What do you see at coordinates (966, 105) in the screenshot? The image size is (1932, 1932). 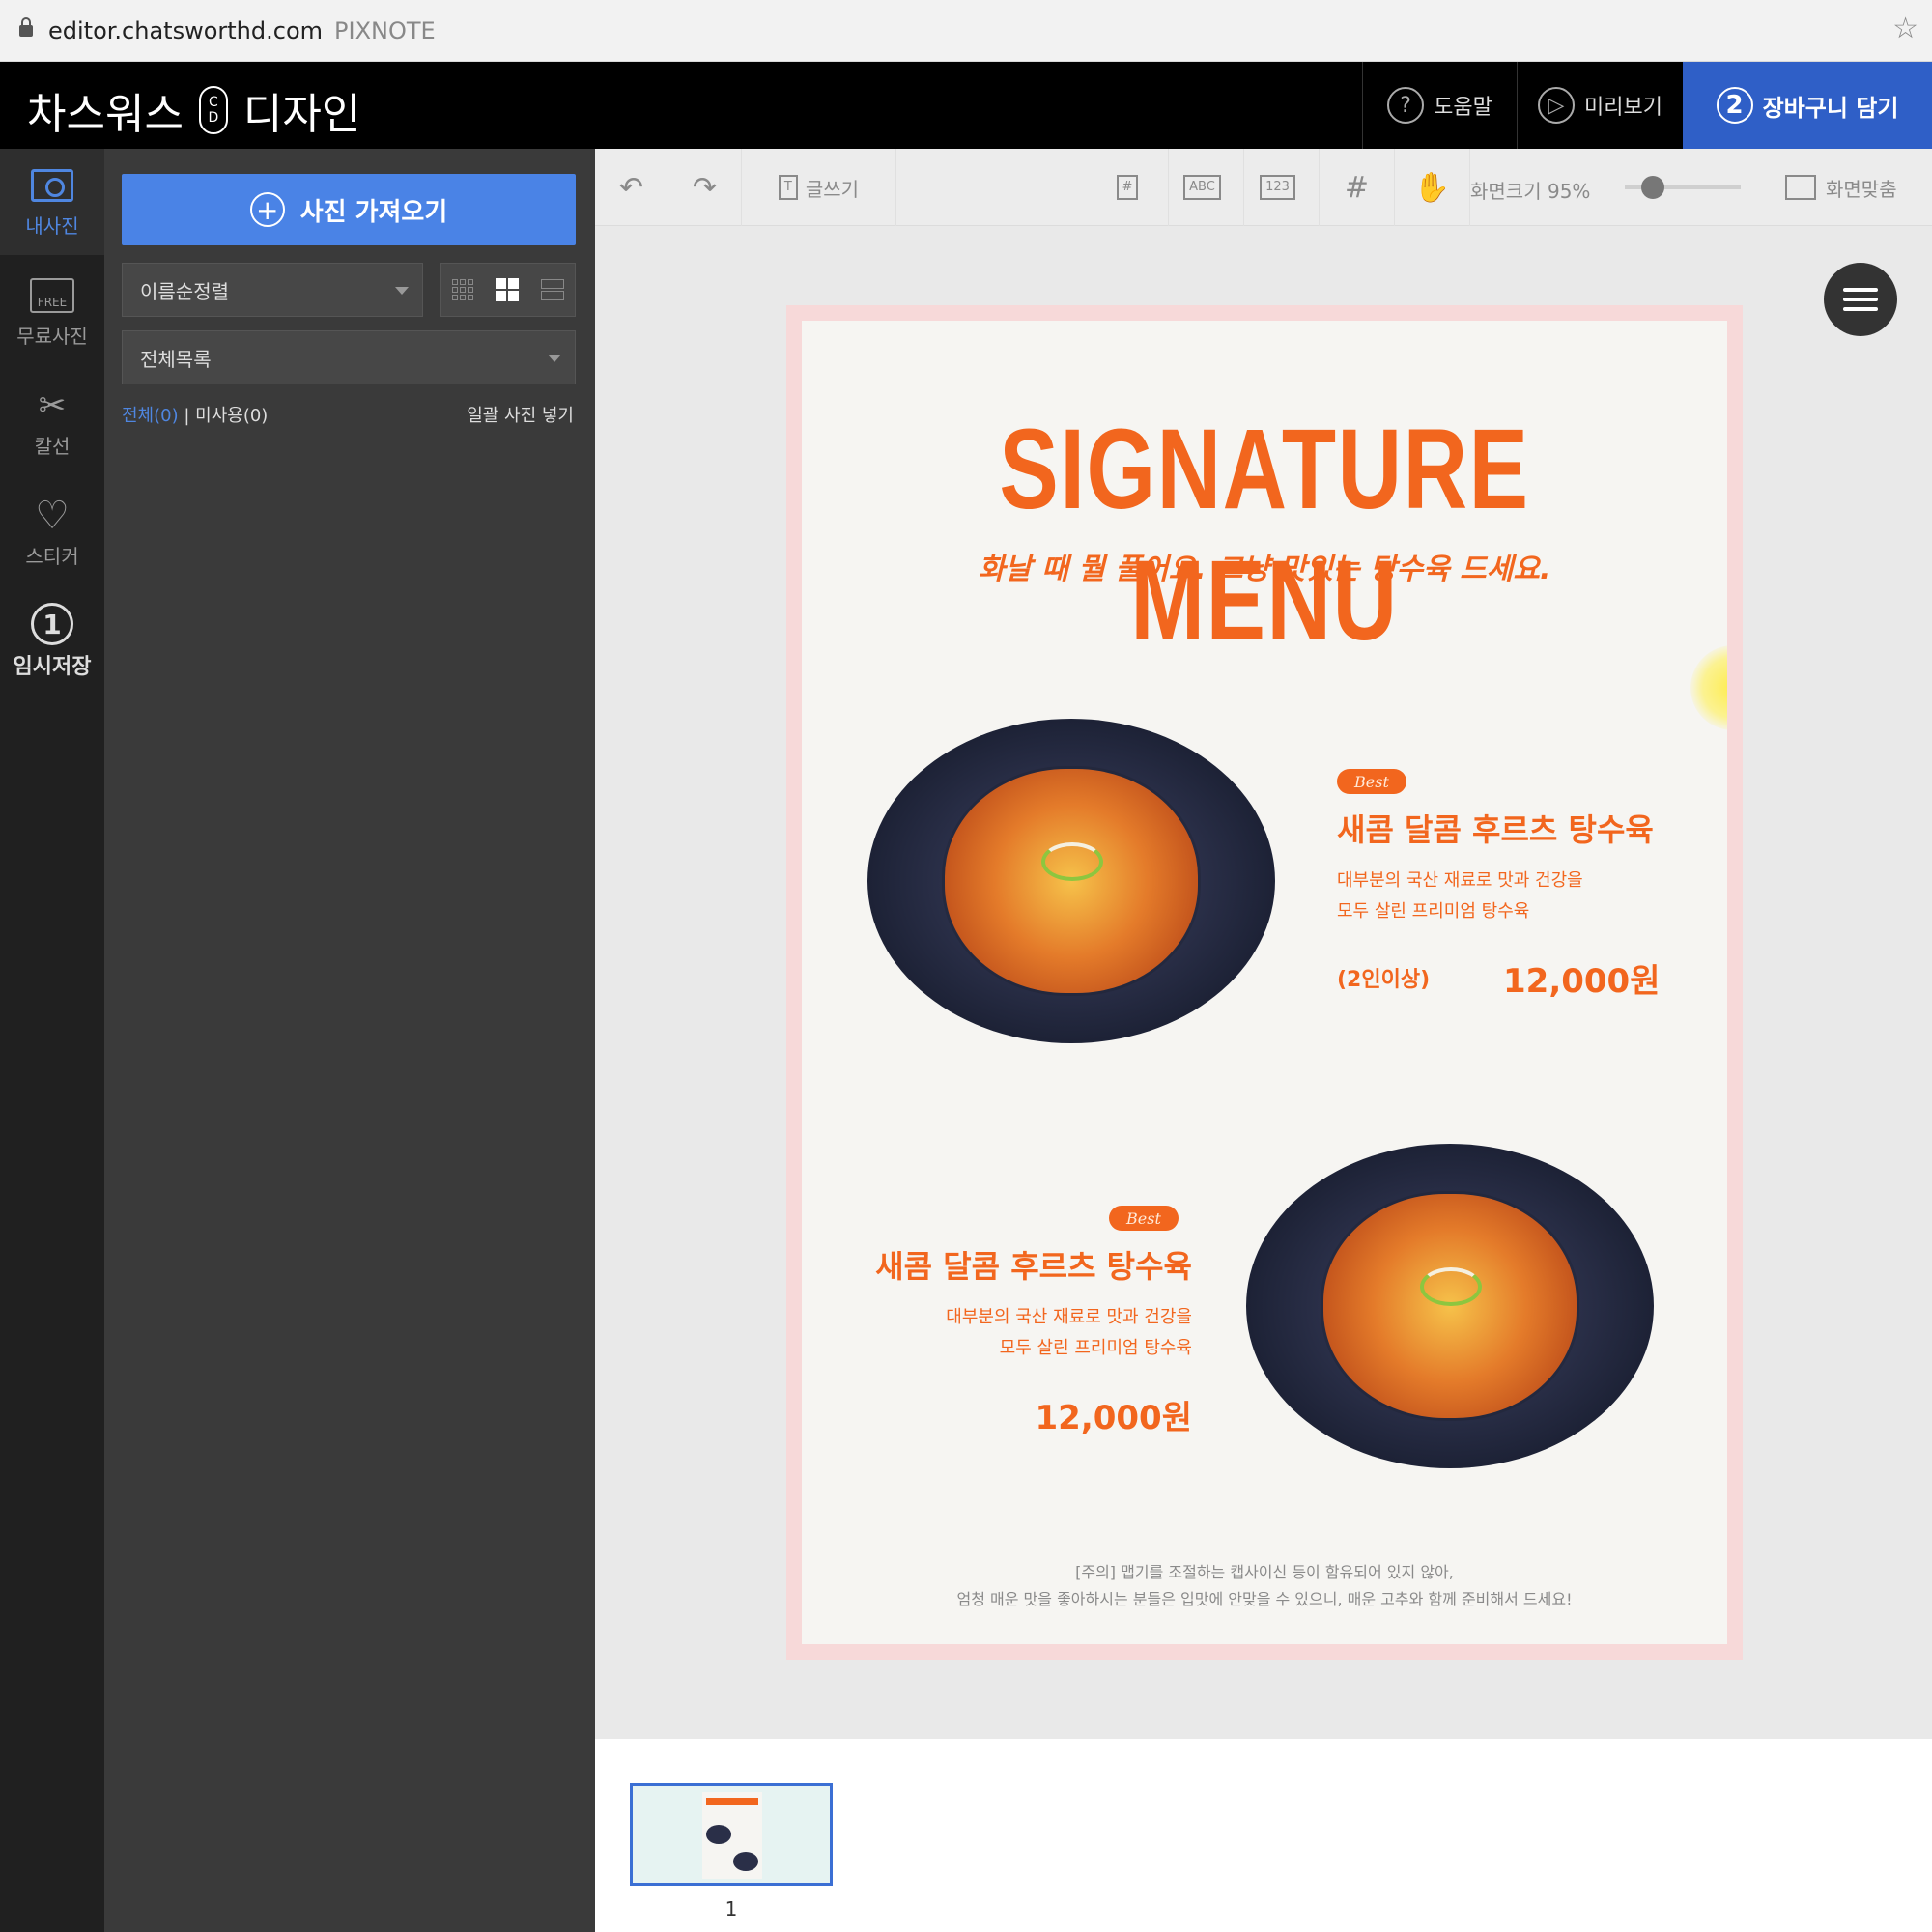 I see `app-header: 차스워스 C D 디자인 ? 도움말 ▷ 미리보기 2 장바구니 담기` at bounding box center [966, 105].